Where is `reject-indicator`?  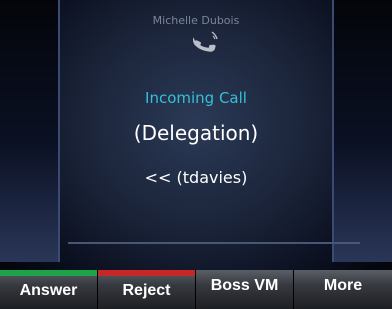
reject-indicator is located at coordinates (146, 273).